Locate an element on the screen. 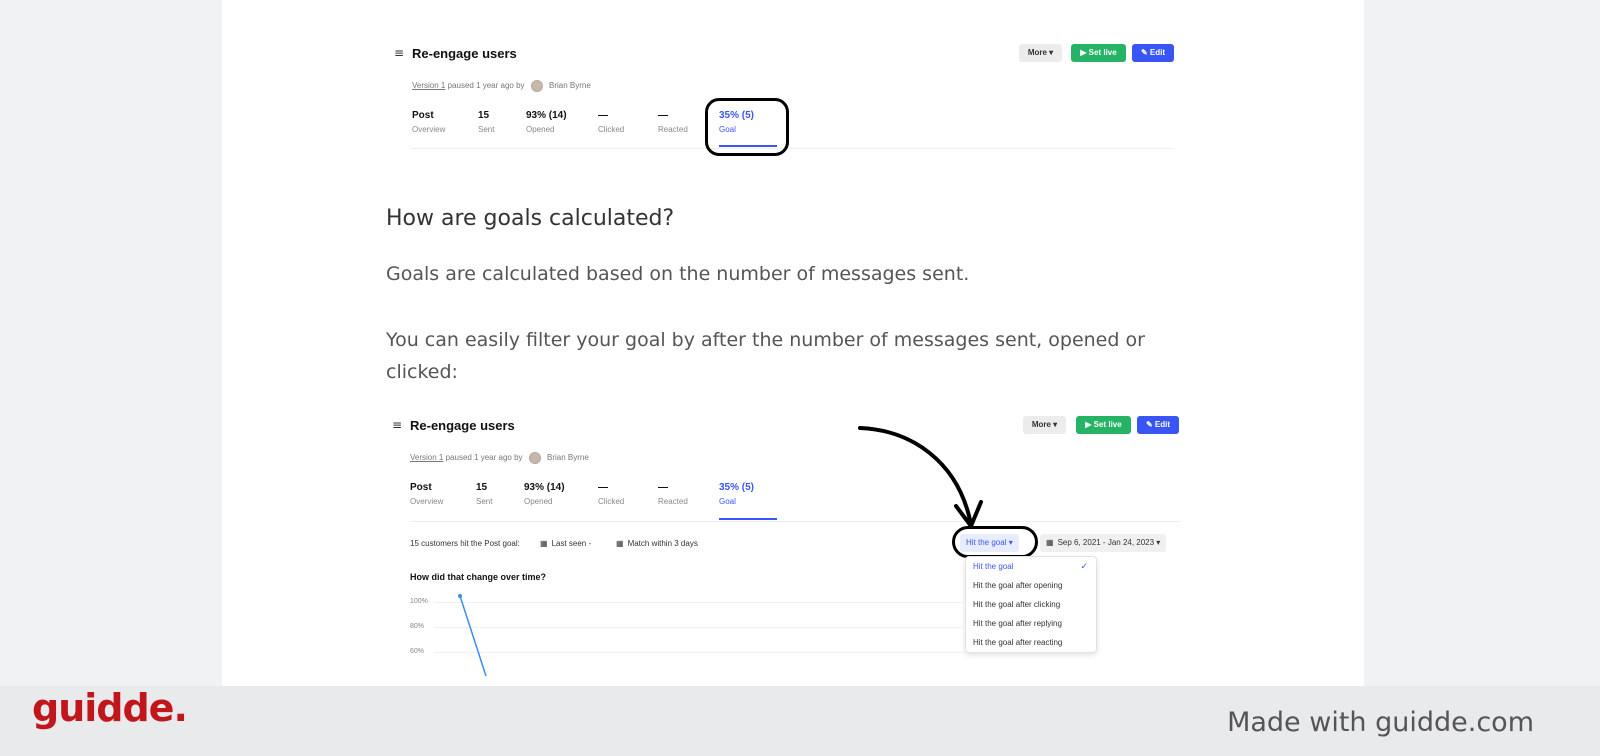  menu-item-after-clicking: Hit the goal after clicking is located at coordinates (1031, 604).